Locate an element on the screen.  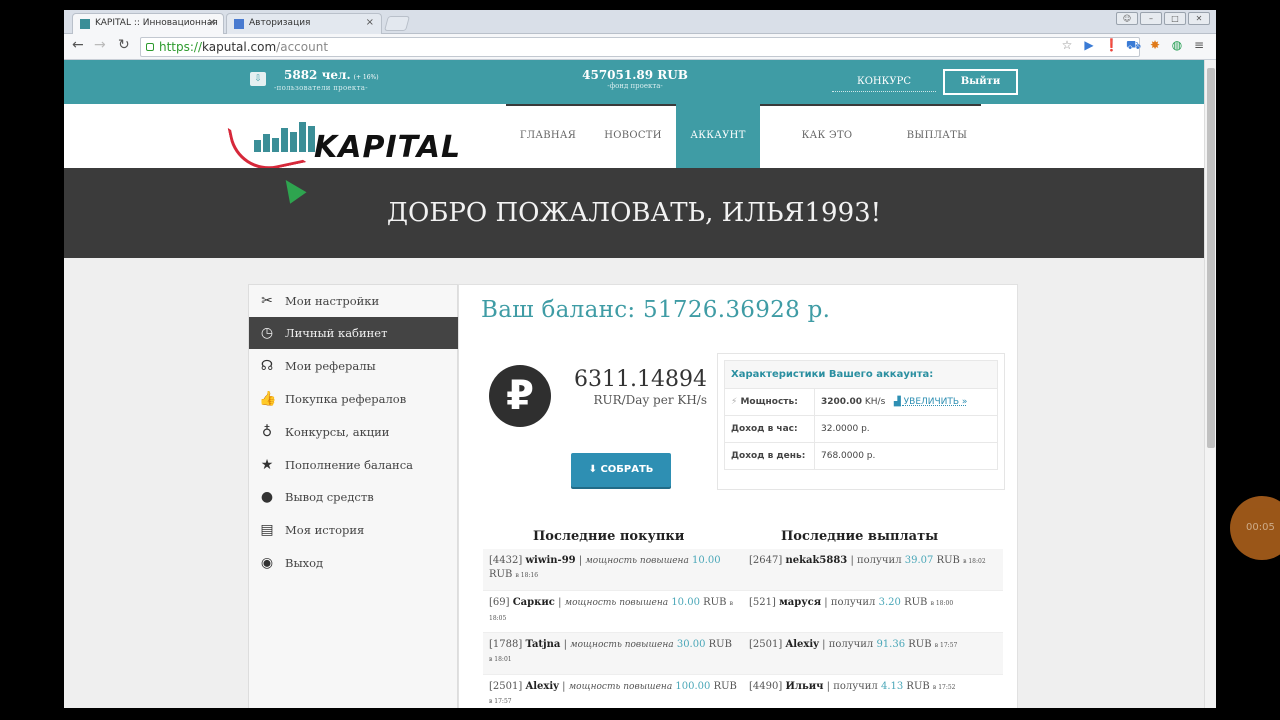
entry-user: nekak5883 is located at coordinates (816, 560).